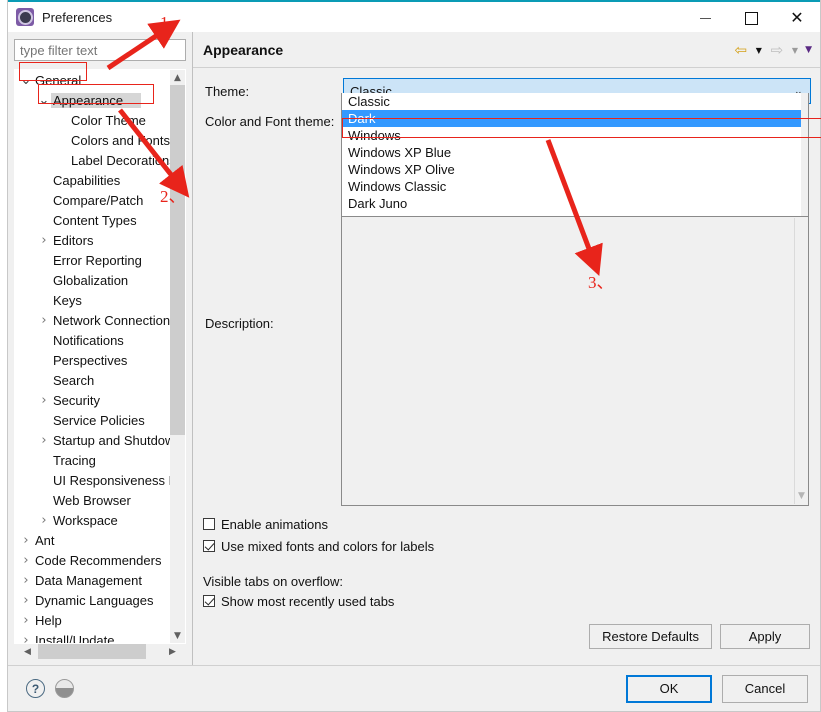  What do you see at coordinates (318, 524) in the screenshot?
I see `enable-animations-row: Enable animations` at bounding box center [318, 524].